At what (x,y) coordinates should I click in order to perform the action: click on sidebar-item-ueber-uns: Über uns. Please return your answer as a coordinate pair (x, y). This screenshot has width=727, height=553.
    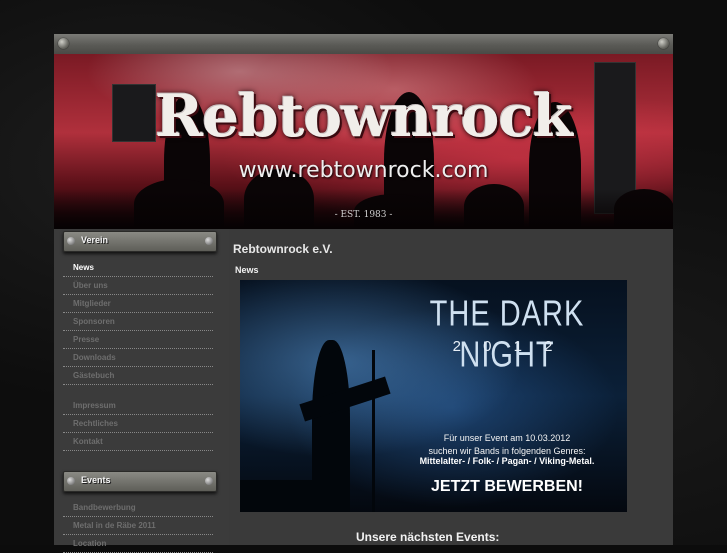
    Looking at the image, I should click on (138, 286).